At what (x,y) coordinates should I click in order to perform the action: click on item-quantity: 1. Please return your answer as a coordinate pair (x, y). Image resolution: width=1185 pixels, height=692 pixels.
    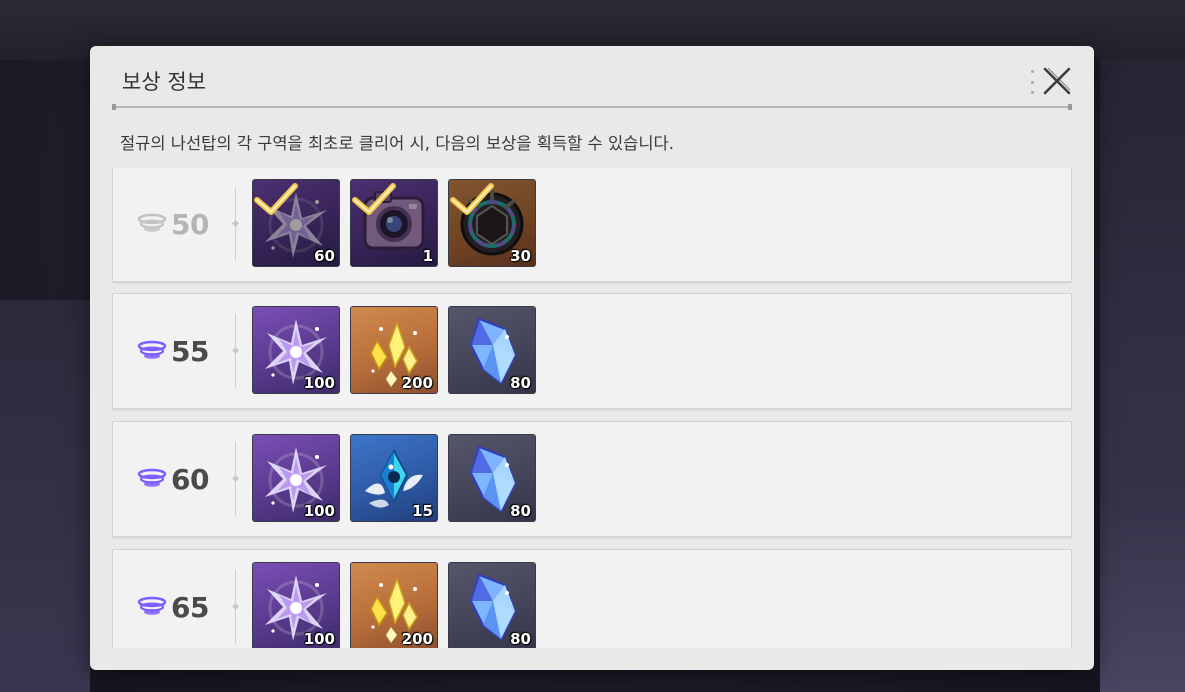
    Looking at the image, I should click on (427, 256).